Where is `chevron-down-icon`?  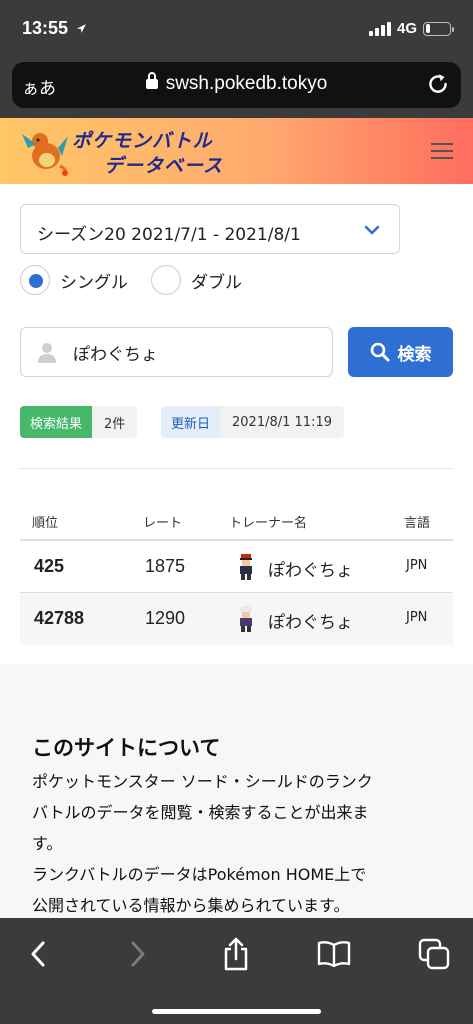 chevron-down-icon is located at coordinates (372, 230).